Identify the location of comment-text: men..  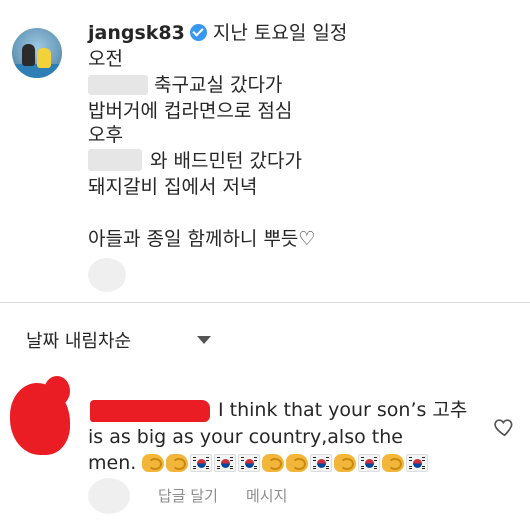
(112, 463).